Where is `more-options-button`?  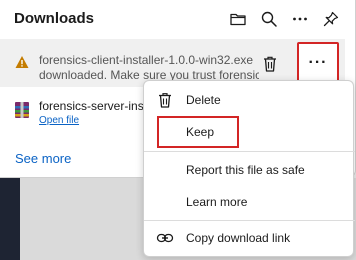 more-options-button is located at coordinates (300, 19).